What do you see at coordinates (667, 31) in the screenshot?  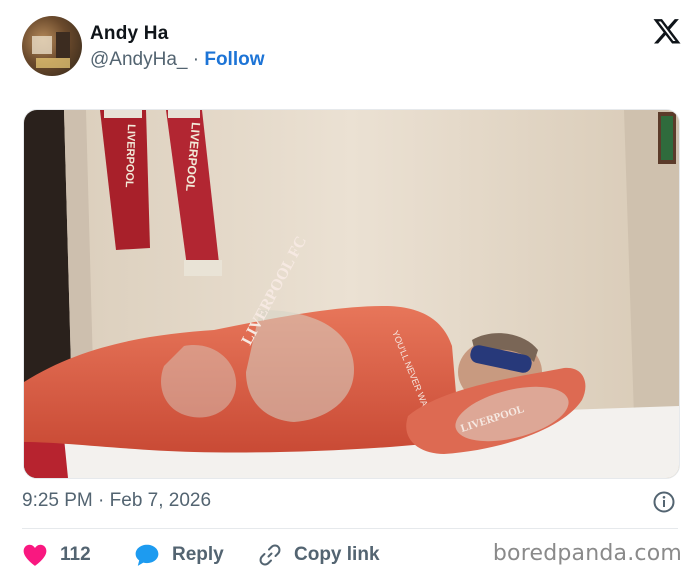 I see `x-logo-icon` at bounding box center [667, 31].